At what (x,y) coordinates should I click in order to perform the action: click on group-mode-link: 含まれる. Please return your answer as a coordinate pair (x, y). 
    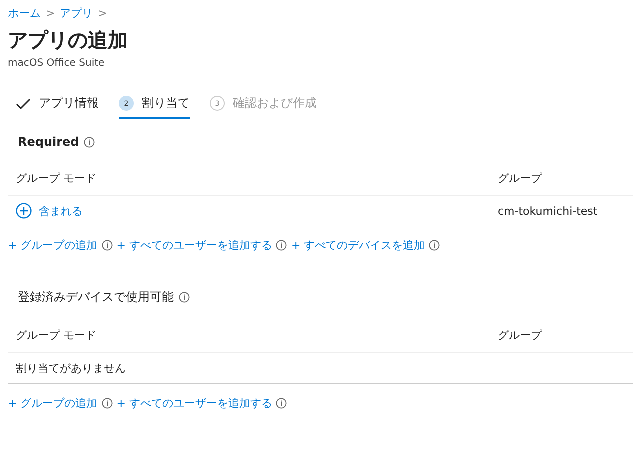
    Looking at the image, I should click on (61, 211).